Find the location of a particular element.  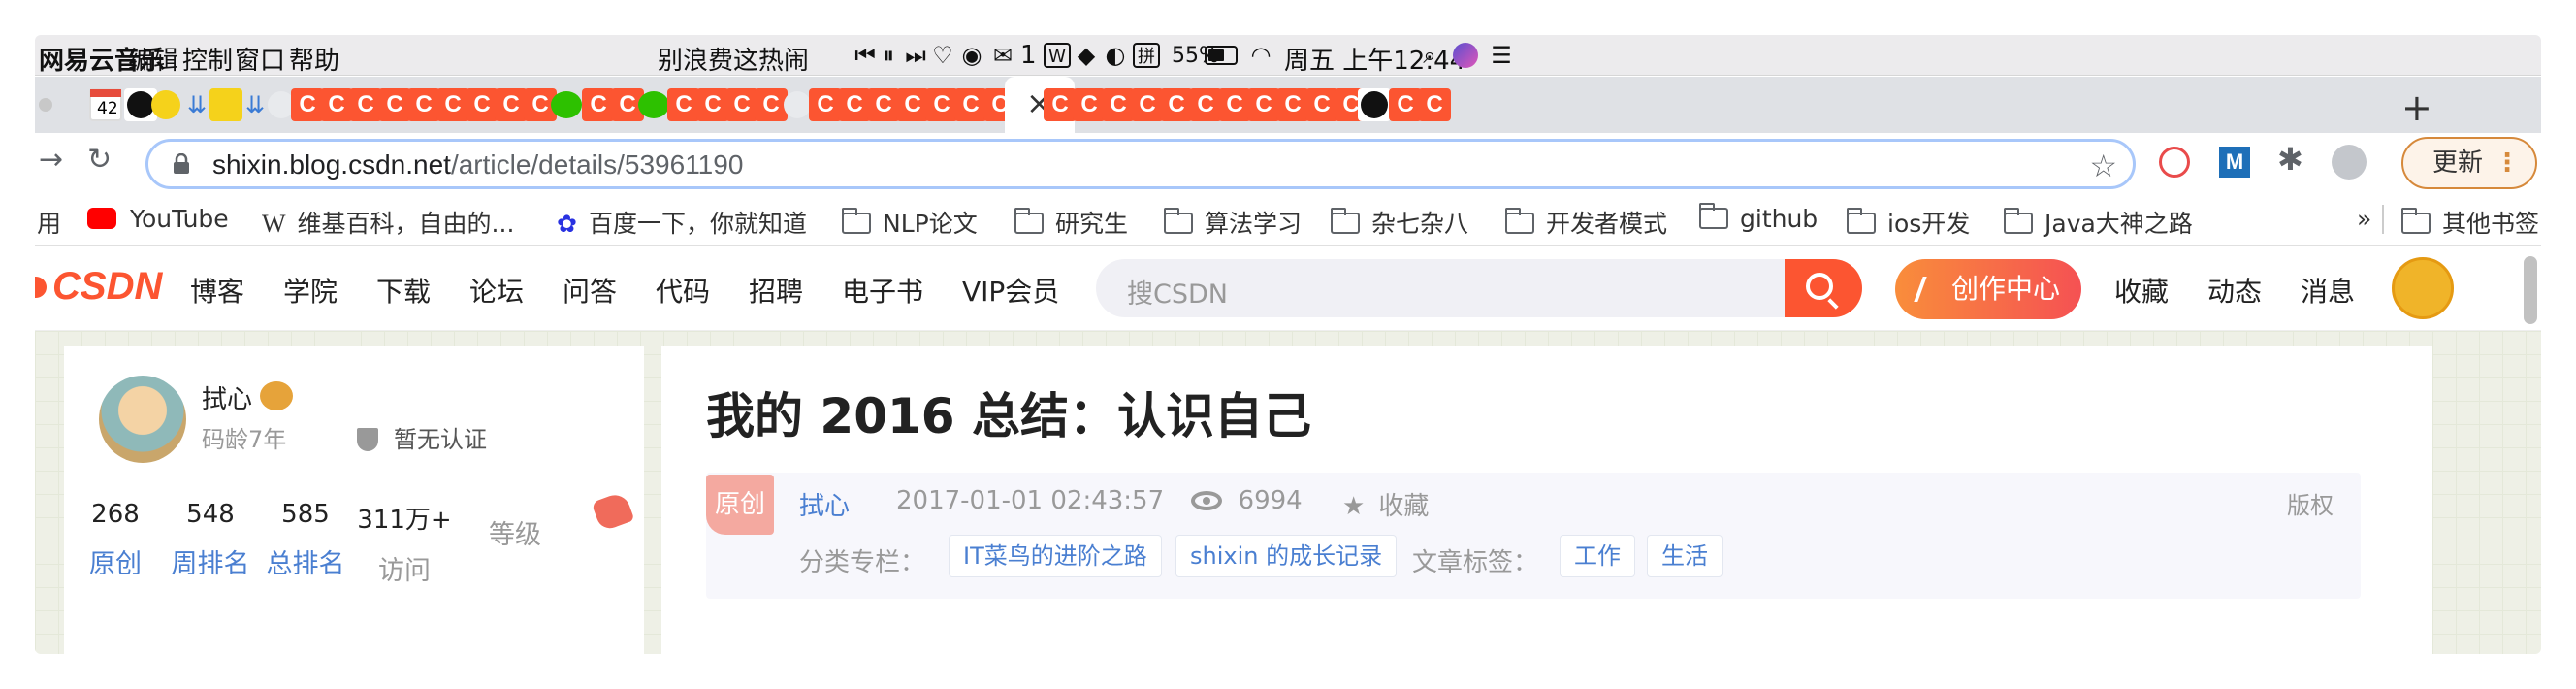

calendar-tab: 42 is located at coordinates (105, 104).